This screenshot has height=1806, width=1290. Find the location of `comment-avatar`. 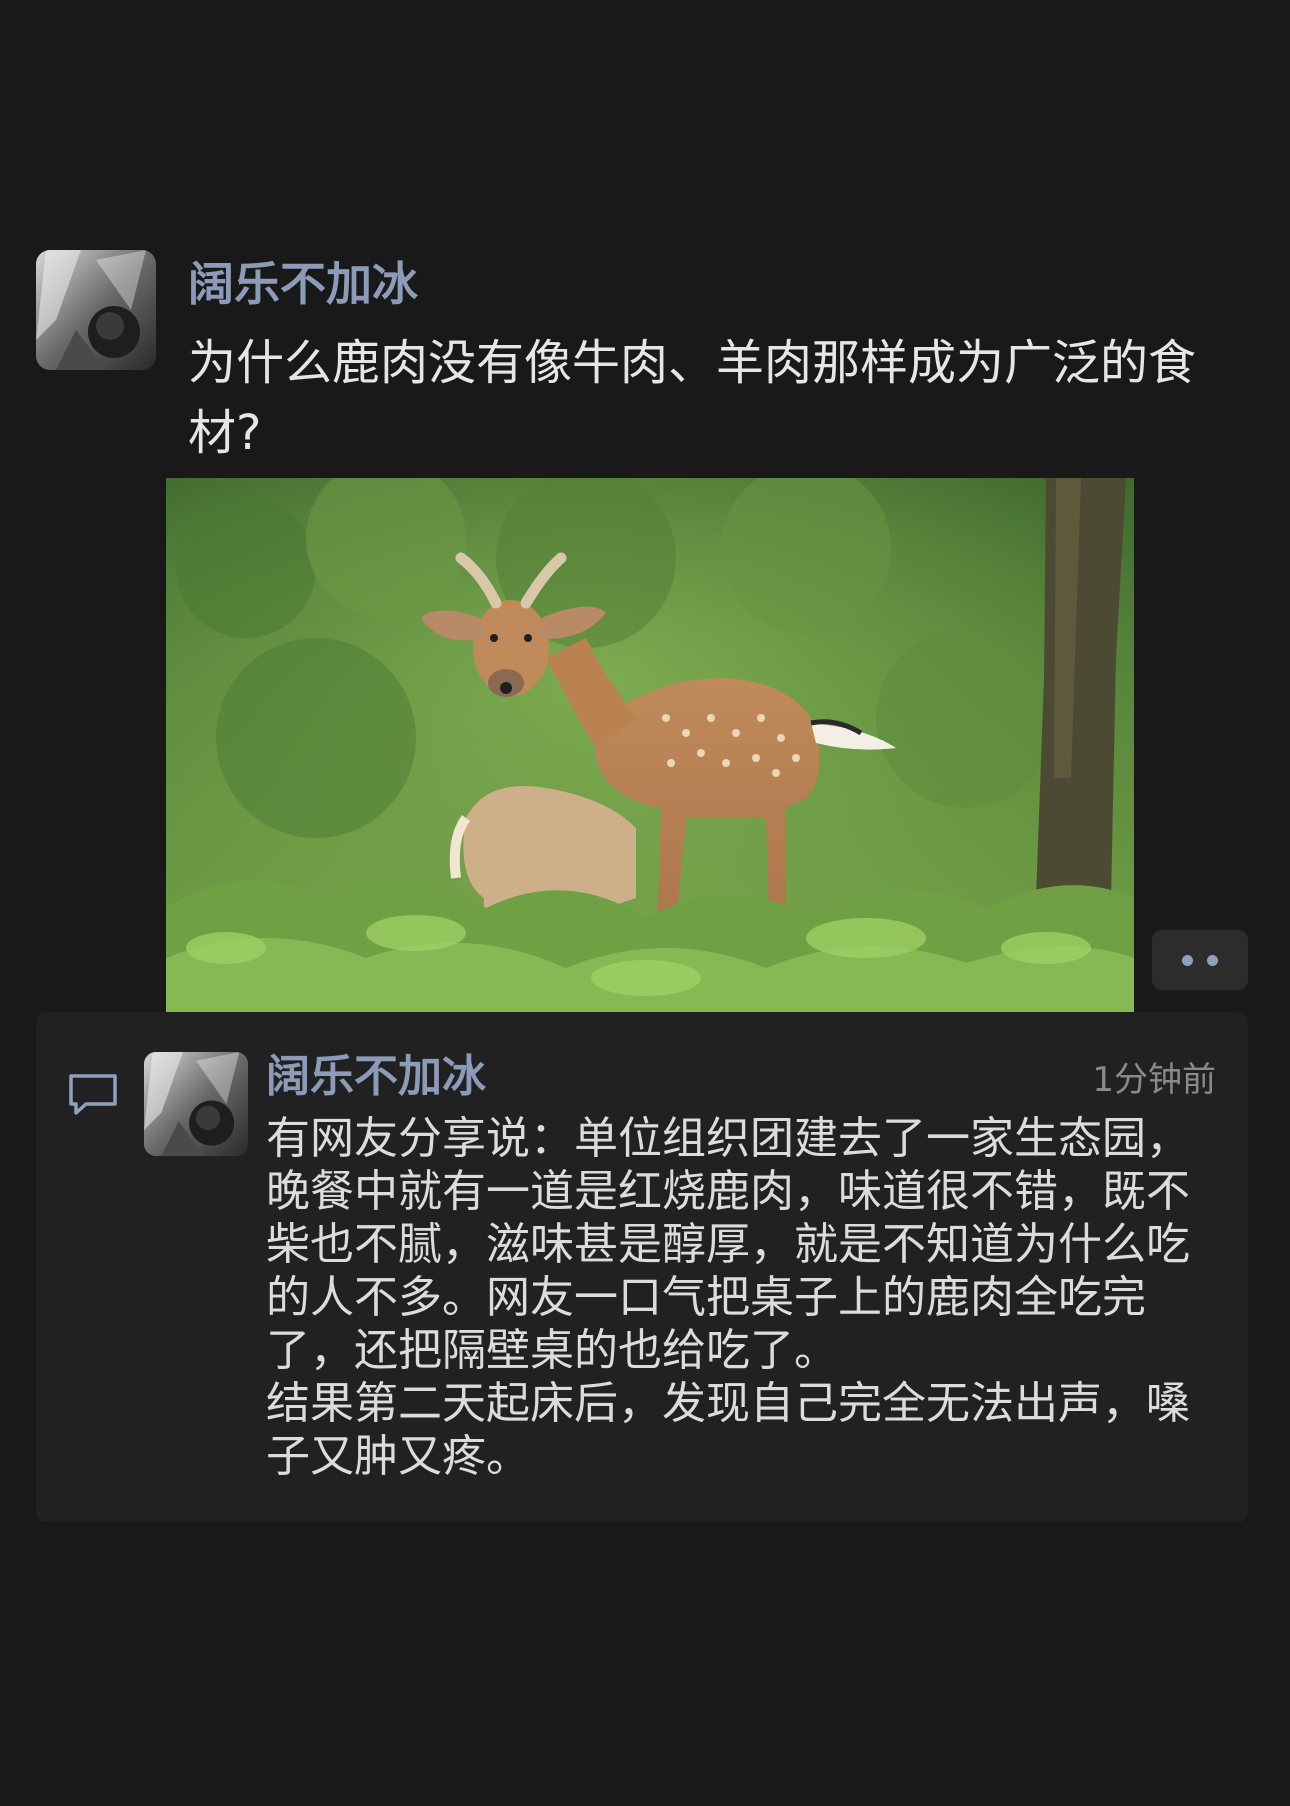

comment-avatar is located at coordinates (196, 1104).